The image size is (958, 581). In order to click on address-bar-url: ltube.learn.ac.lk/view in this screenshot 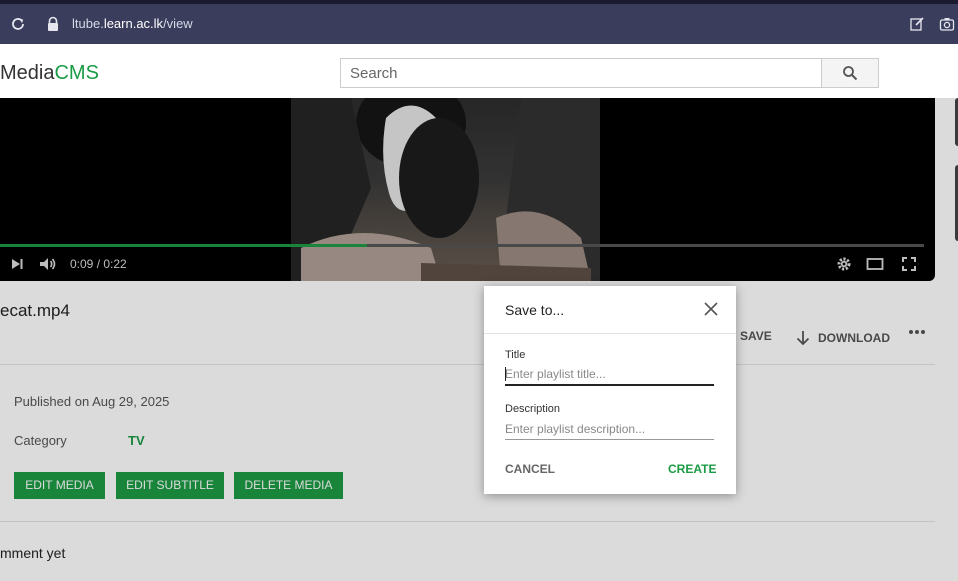, I will do `click(132, 23)`.